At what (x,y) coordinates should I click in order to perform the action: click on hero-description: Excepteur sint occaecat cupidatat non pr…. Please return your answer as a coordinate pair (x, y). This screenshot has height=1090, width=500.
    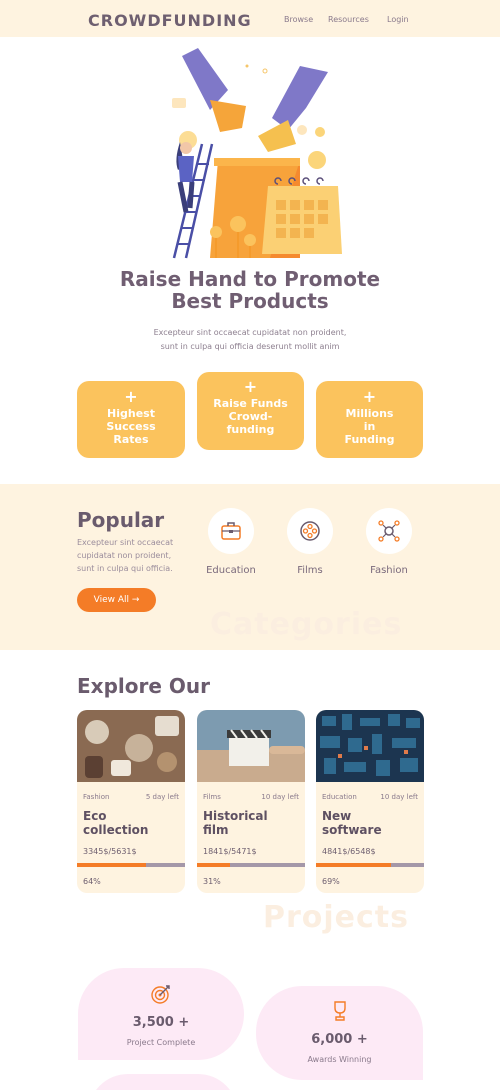
    Looking at the image, I should click on (250, 340).